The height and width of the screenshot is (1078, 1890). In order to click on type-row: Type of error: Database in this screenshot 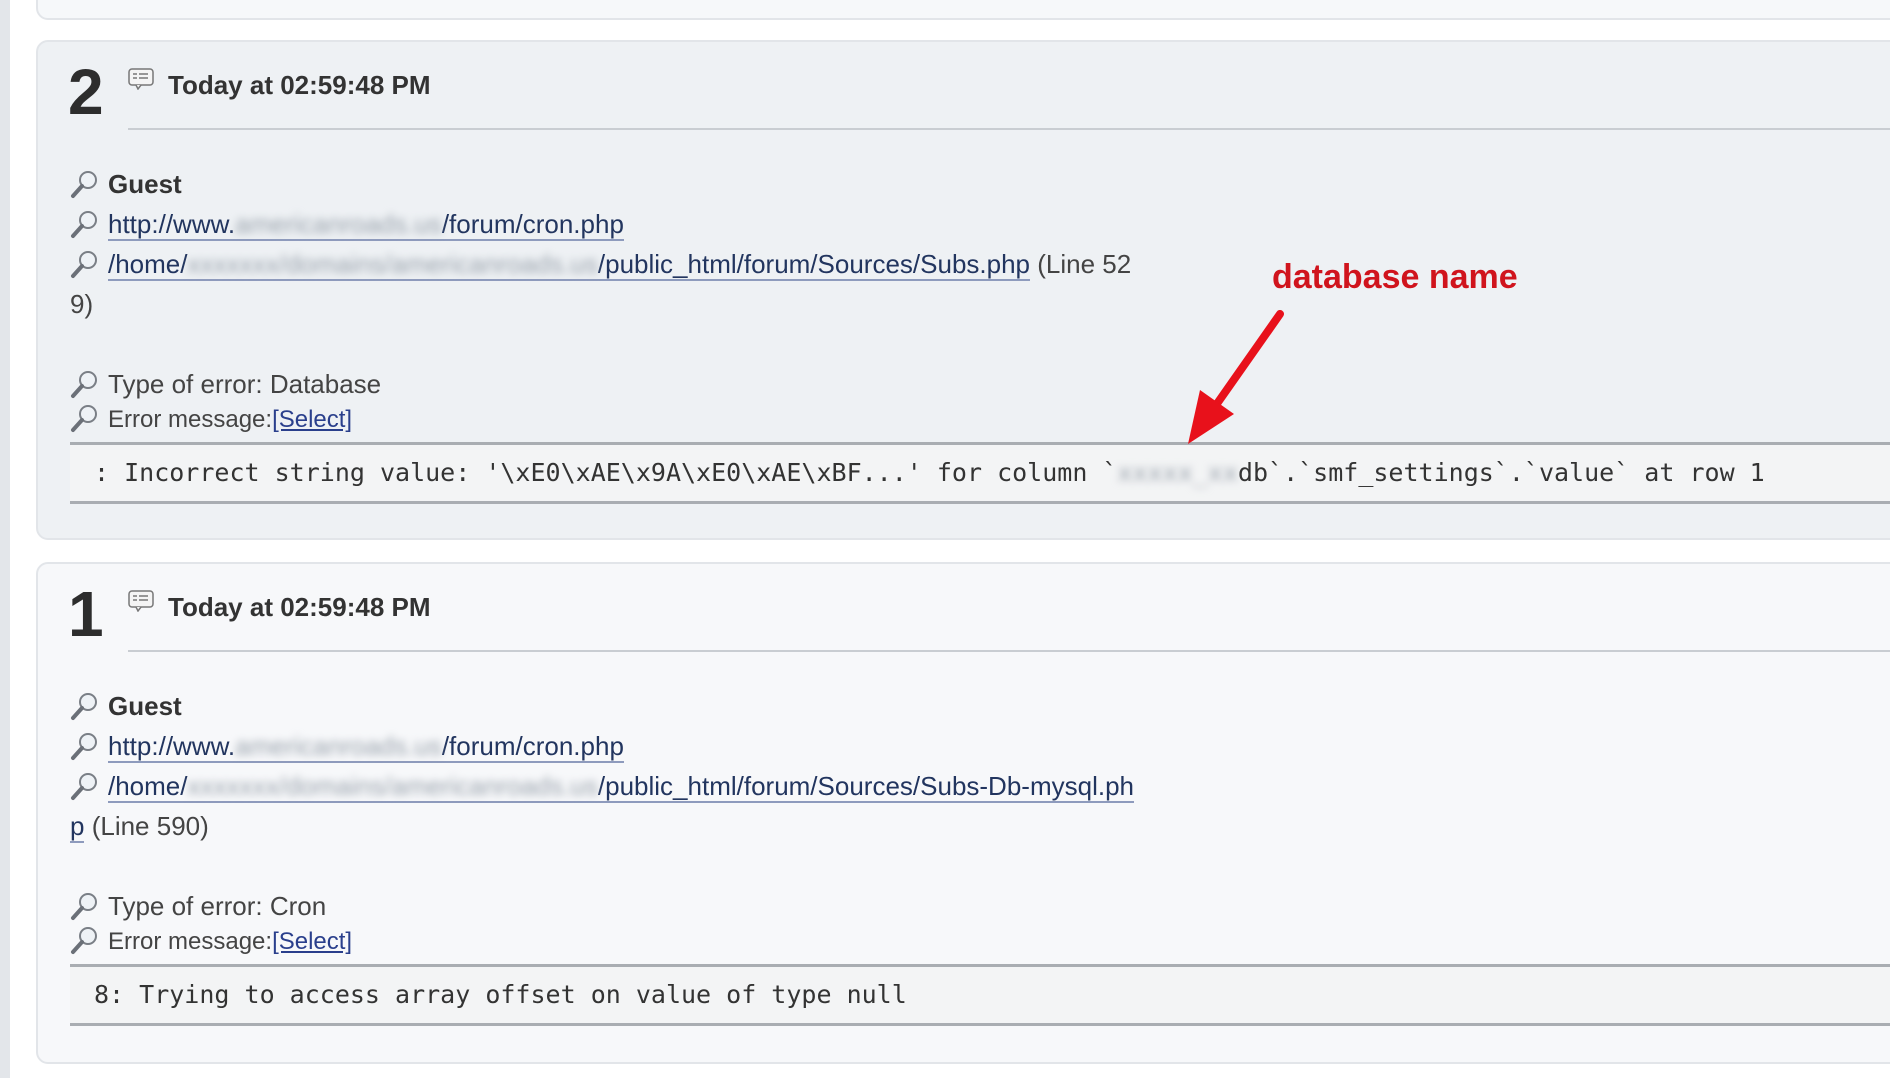, I will do `click(225, 384)`.